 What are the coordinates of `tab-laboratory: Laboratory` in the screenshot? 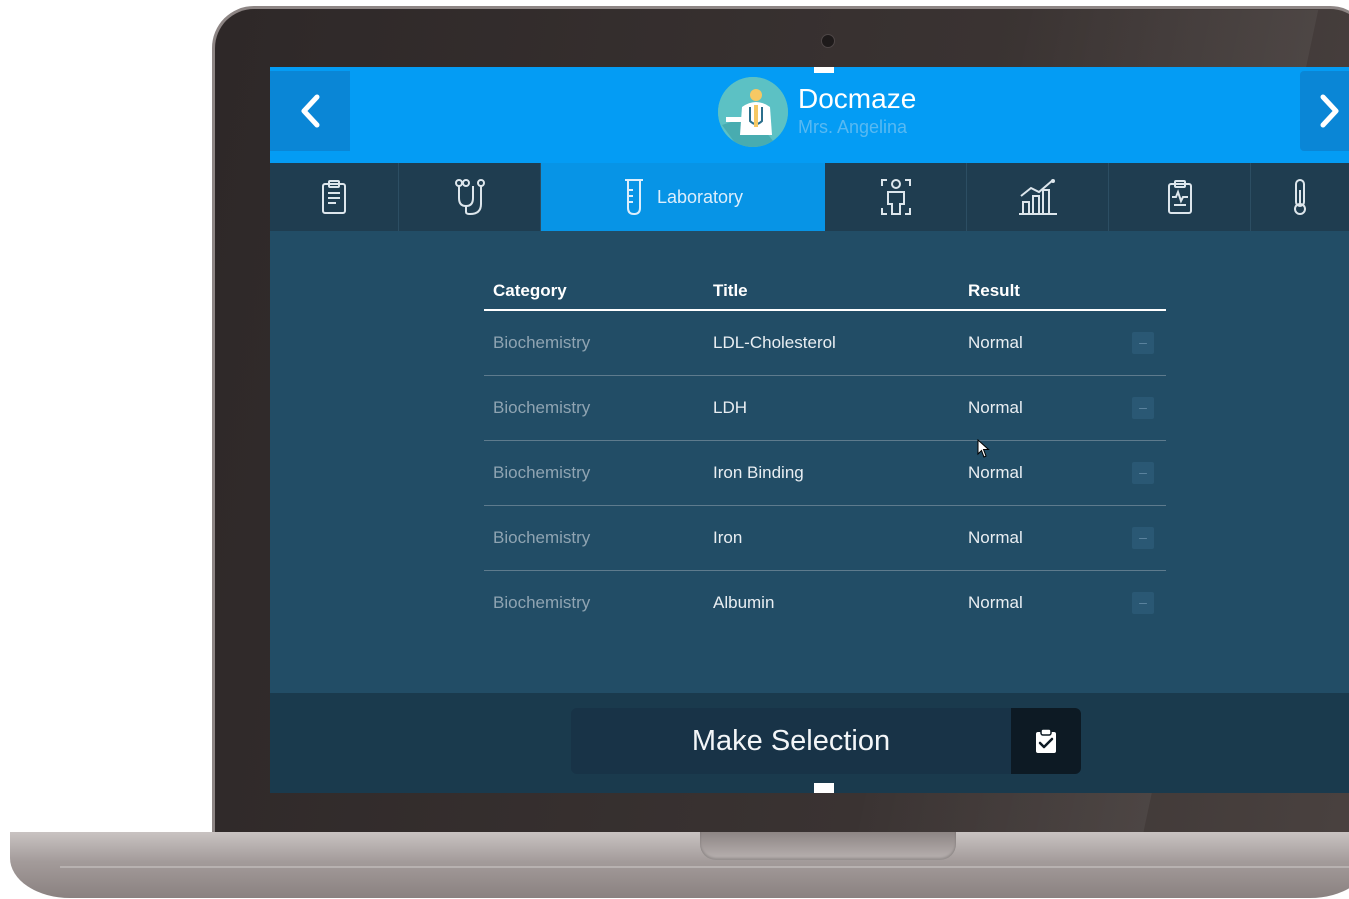 It's located at (683, 197).